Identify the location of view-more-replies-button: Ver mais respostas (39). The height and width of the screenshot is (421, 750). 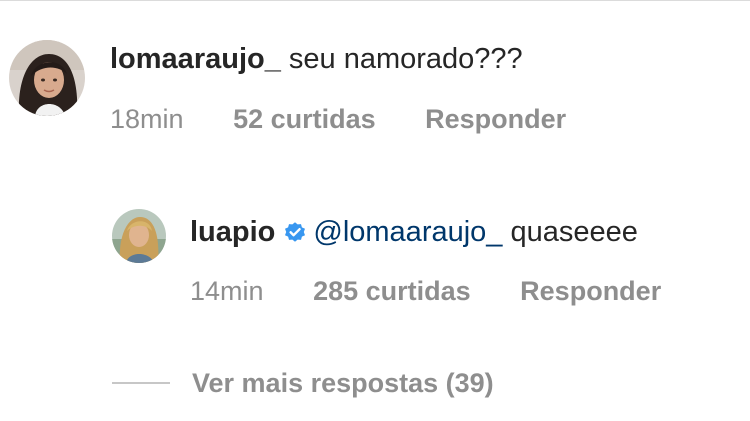
(303, 383).